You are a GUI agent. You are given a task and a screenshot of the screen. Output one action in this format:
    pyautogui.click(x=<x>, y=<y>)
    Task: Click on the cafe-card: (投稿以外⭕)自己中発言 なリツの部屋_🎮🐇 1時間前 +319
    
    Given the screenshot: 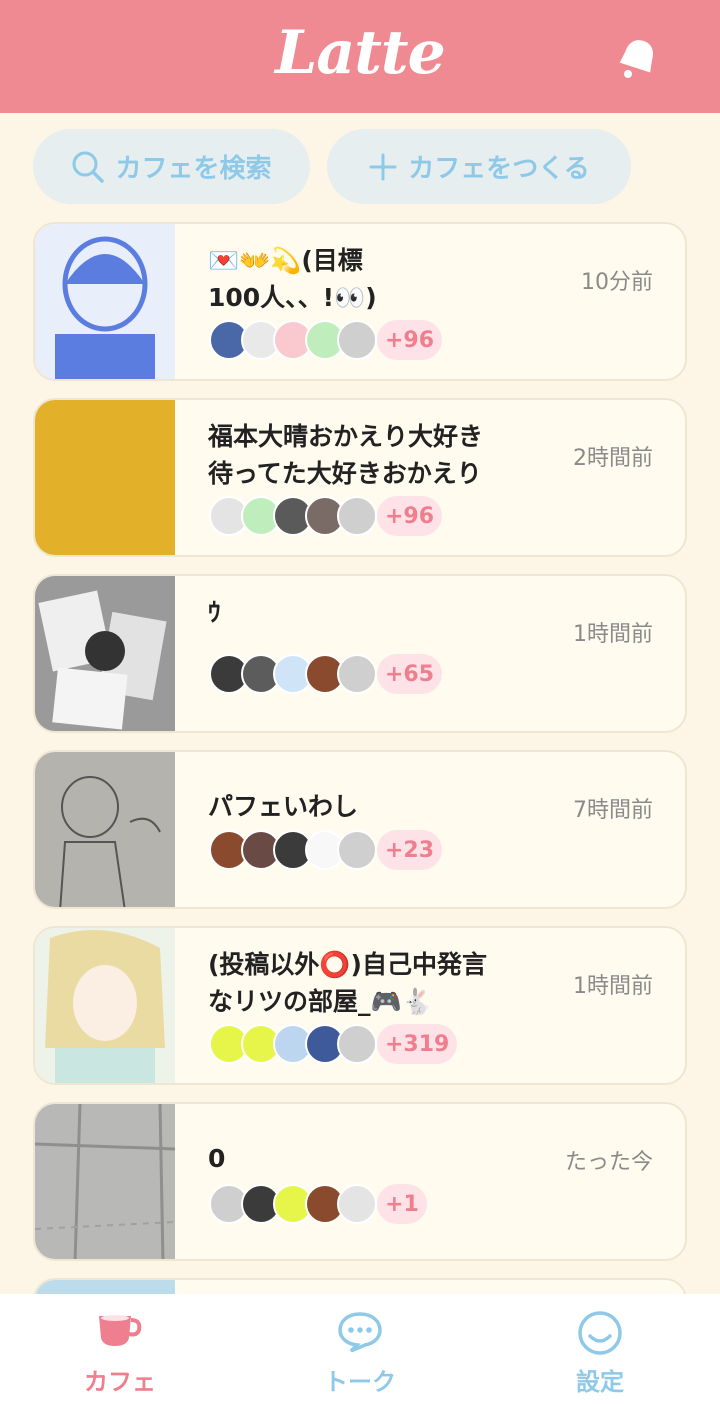 What is the action you would take?
    pyautogui.click(x=360, y=1005)
    